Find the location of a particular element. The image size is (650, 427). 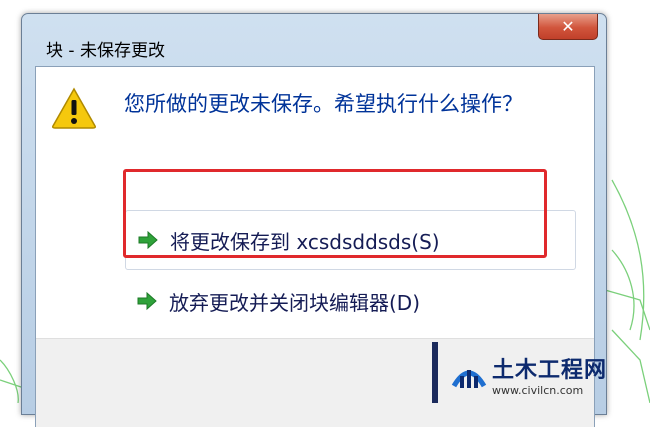

discard-changes-option: 放弃更改并关闭块编辑器(D) is located at coordinates (355, 301).